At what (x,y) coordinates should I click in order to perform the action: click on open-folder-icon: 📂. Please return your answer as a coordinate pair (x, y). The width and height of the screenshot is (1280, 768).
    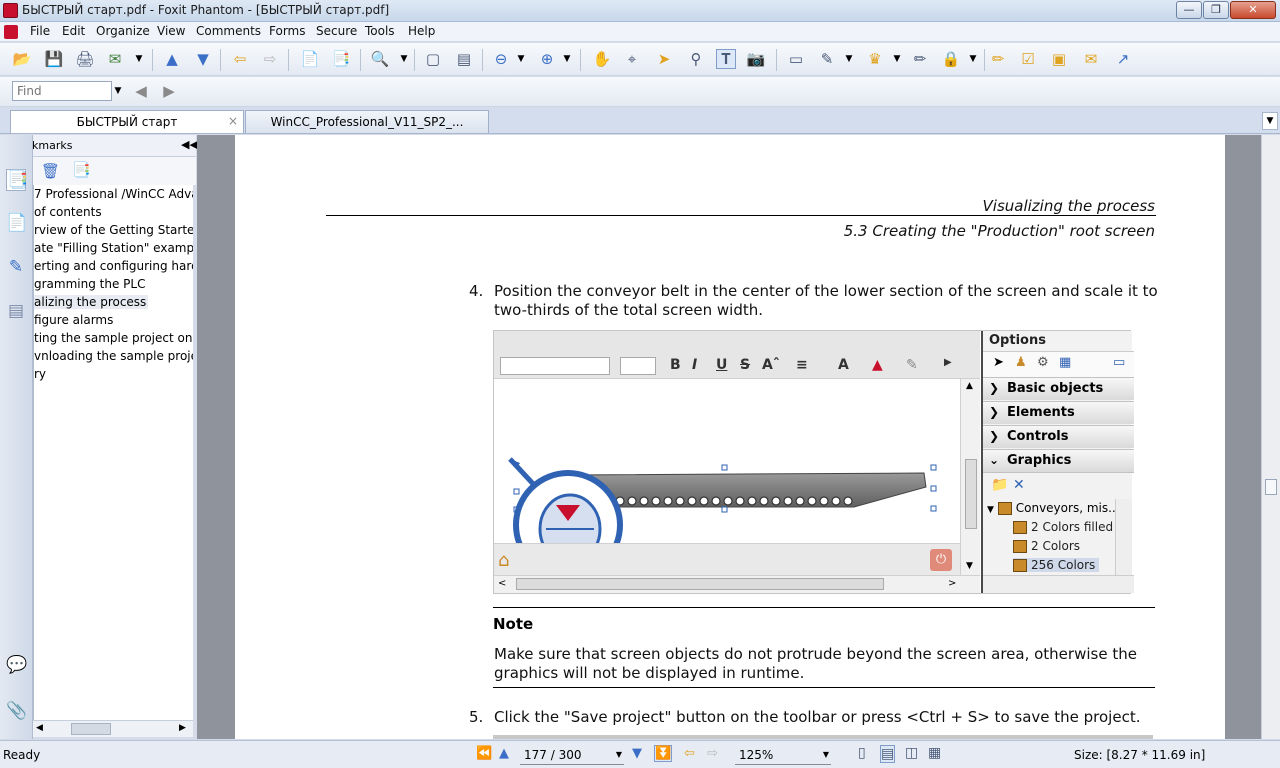
    Looking at the image, I should click on (22, 59).